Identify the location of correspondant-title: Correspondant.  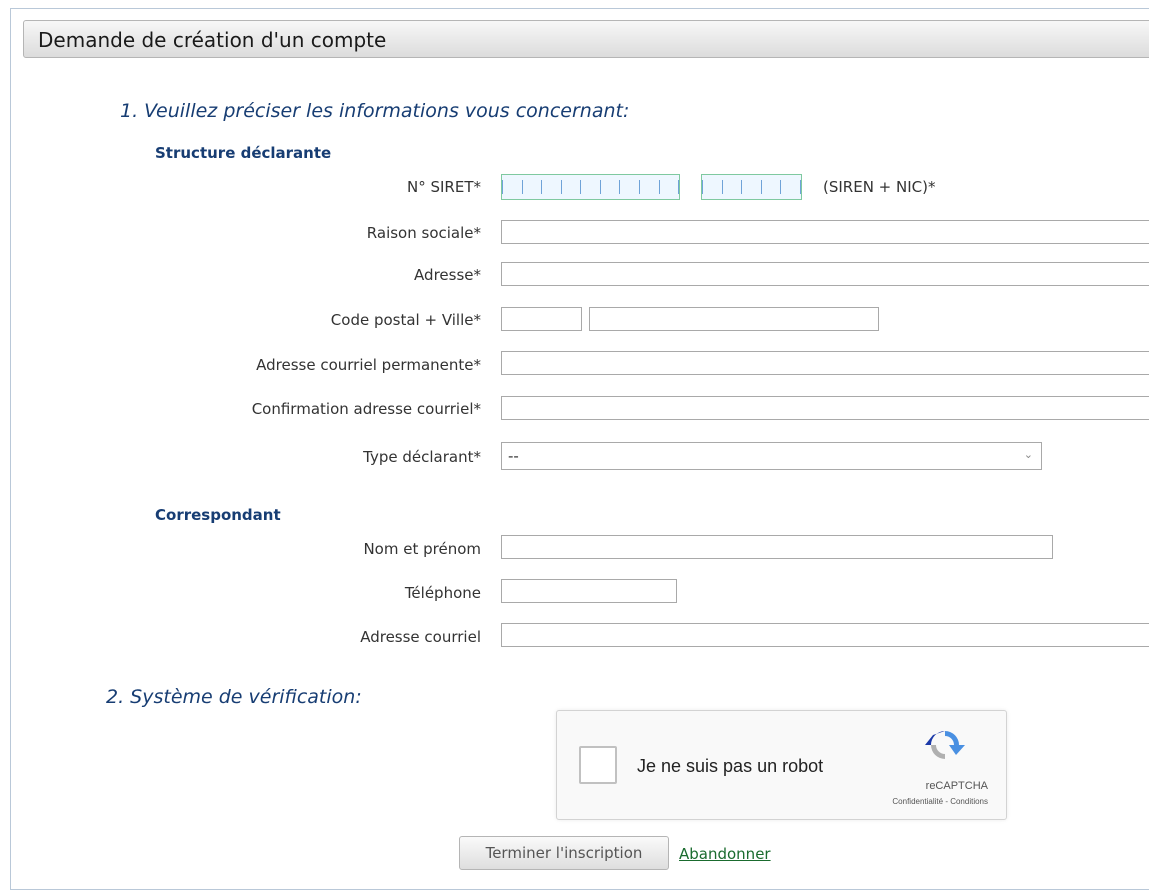
(218, 515).